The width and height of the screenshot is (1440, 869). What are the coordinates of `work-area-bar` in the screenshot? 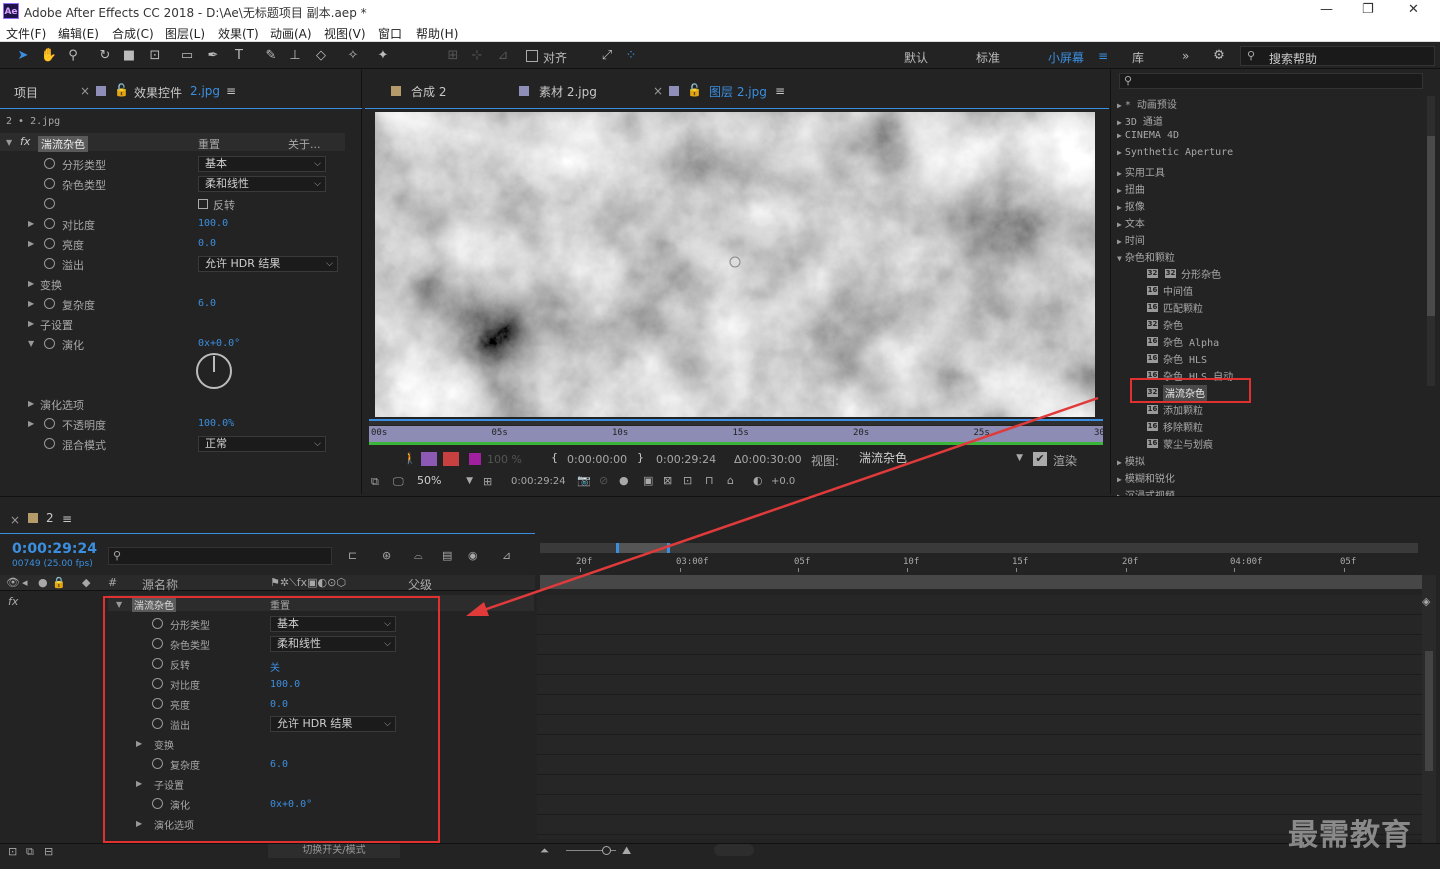 It's located at (736, 422).